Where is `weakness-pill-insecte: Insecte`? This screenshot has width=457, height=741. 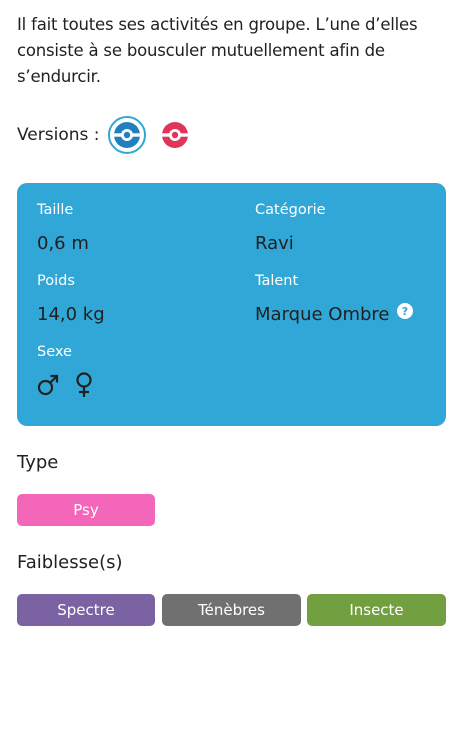 weakness-pill-insecte: Insecte is located at coordinates (376, 610).